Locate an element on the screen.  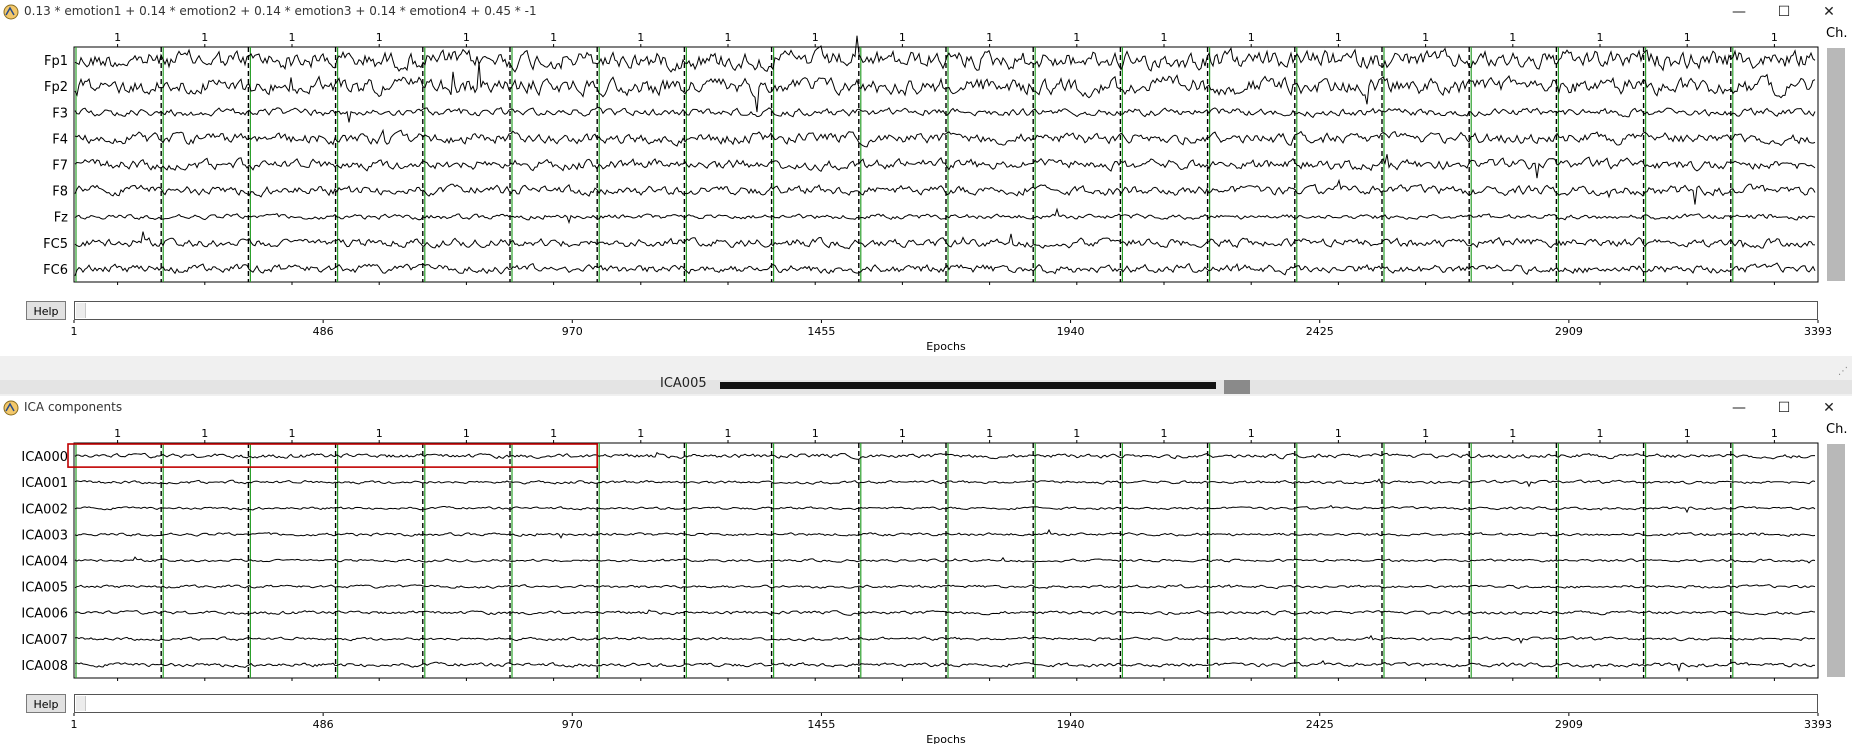
channel-label: ICA004 is located at coordinates (44, 562).